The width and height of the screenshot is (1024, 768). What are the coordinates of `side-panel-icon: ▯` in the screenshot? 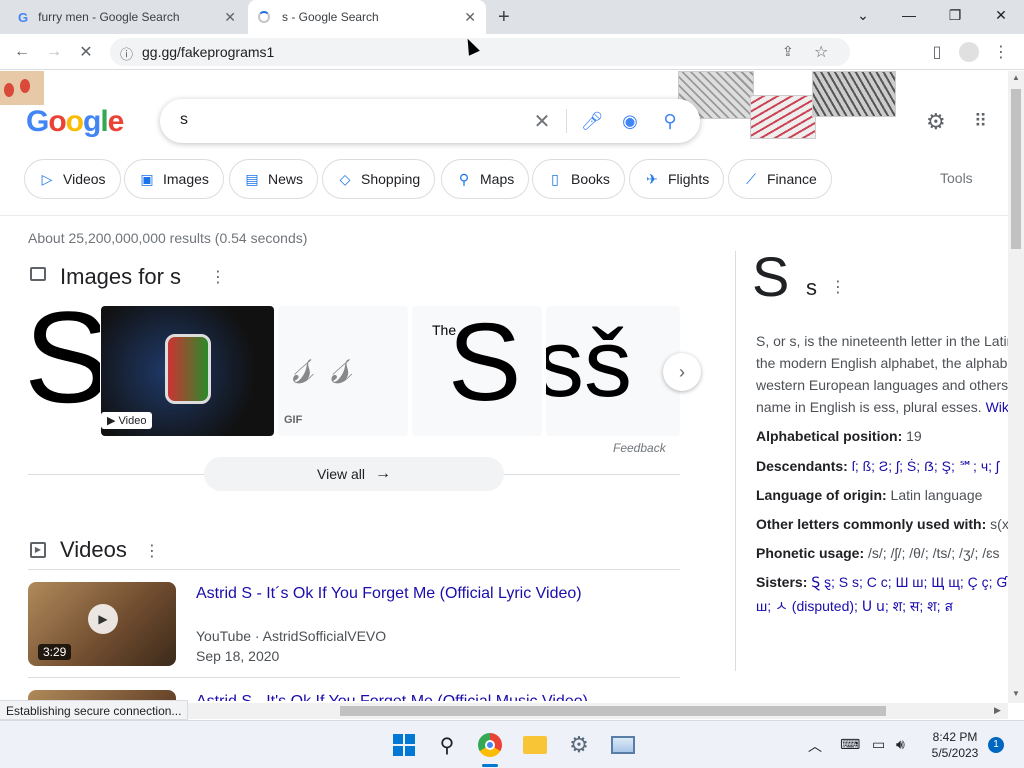 It's located at (937, 52).